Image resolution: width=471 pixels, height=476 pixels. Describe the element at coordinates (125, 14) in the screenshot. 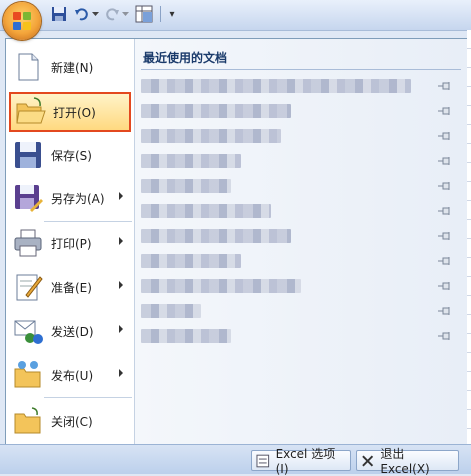

I see `redo-dropdown-icon` at that location.